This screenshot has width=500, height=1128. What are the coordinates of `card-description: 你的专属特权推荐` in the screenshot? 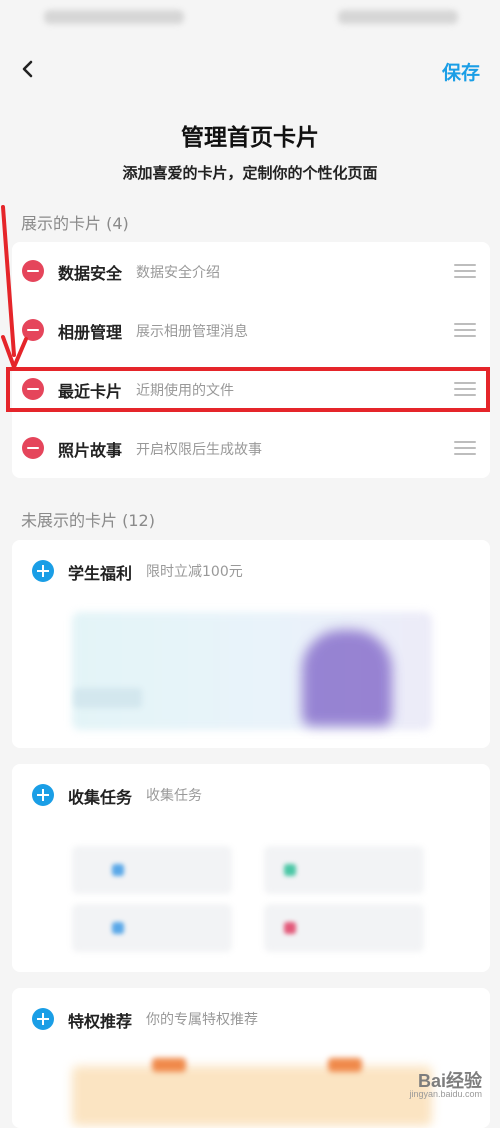 It's located at (202, 1020).